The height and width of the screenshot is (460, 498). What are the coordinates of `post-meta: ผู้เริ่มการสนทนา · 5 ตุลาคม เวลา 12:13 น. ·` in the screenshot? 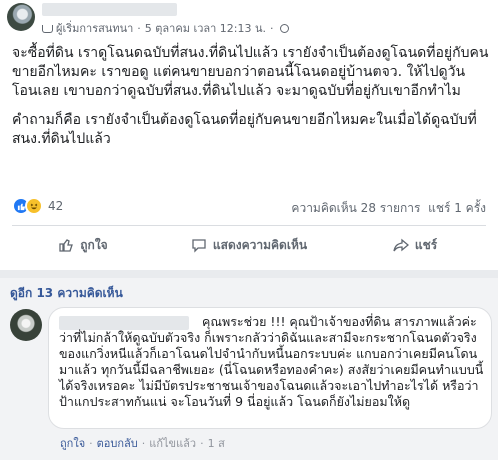 It's located at (165, 28).